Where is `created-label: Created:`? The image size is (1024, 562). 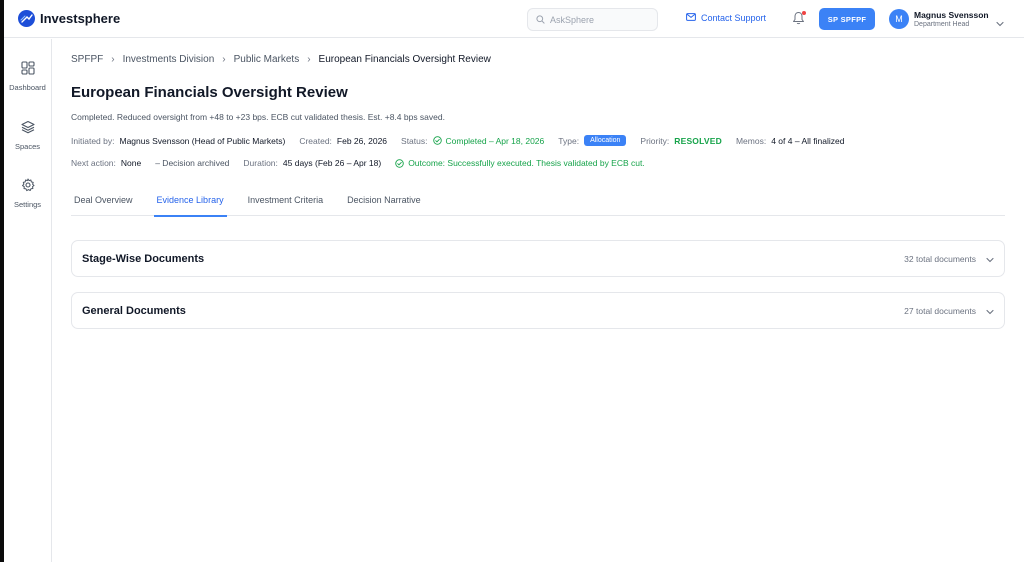
created-label: Created: is located at coordinates (315, 140).